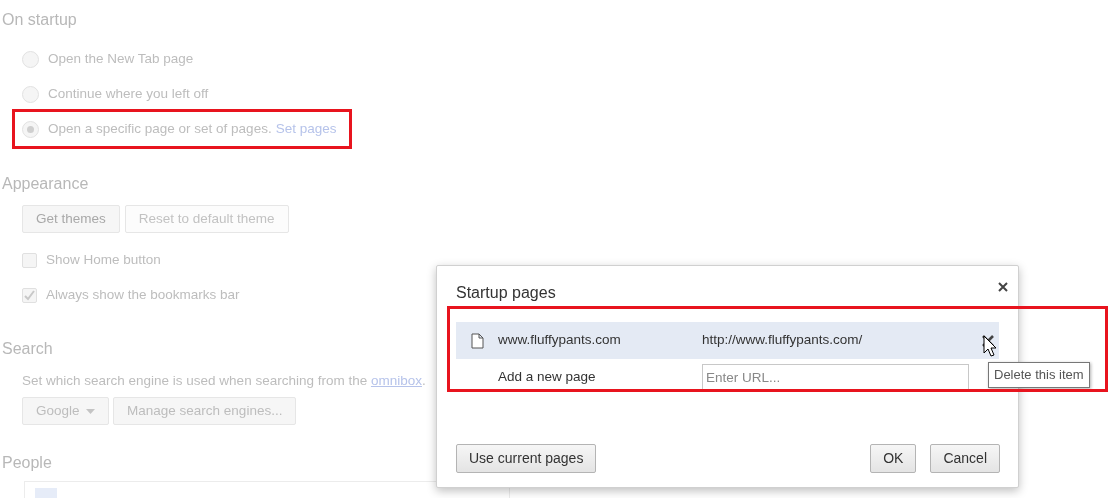  I want to click on section-heading: Appearance, so click(45, 184).